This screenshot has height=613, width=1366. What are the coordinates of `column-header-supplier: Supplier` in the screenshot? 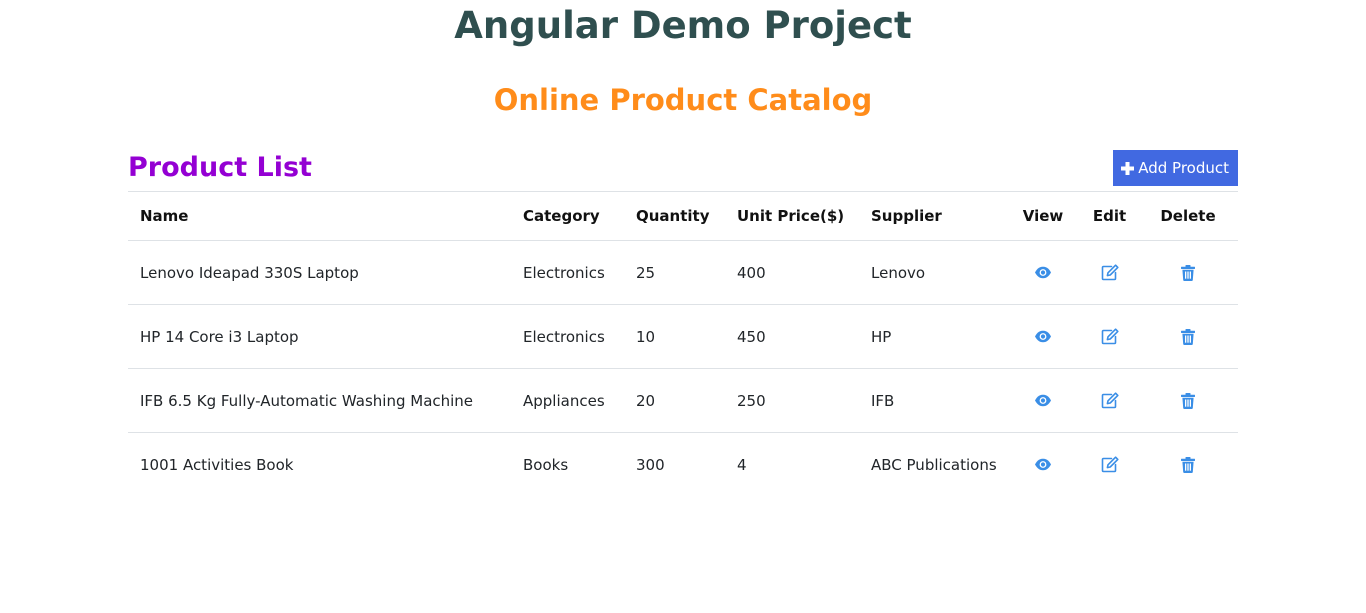 It's located at (932, 216).